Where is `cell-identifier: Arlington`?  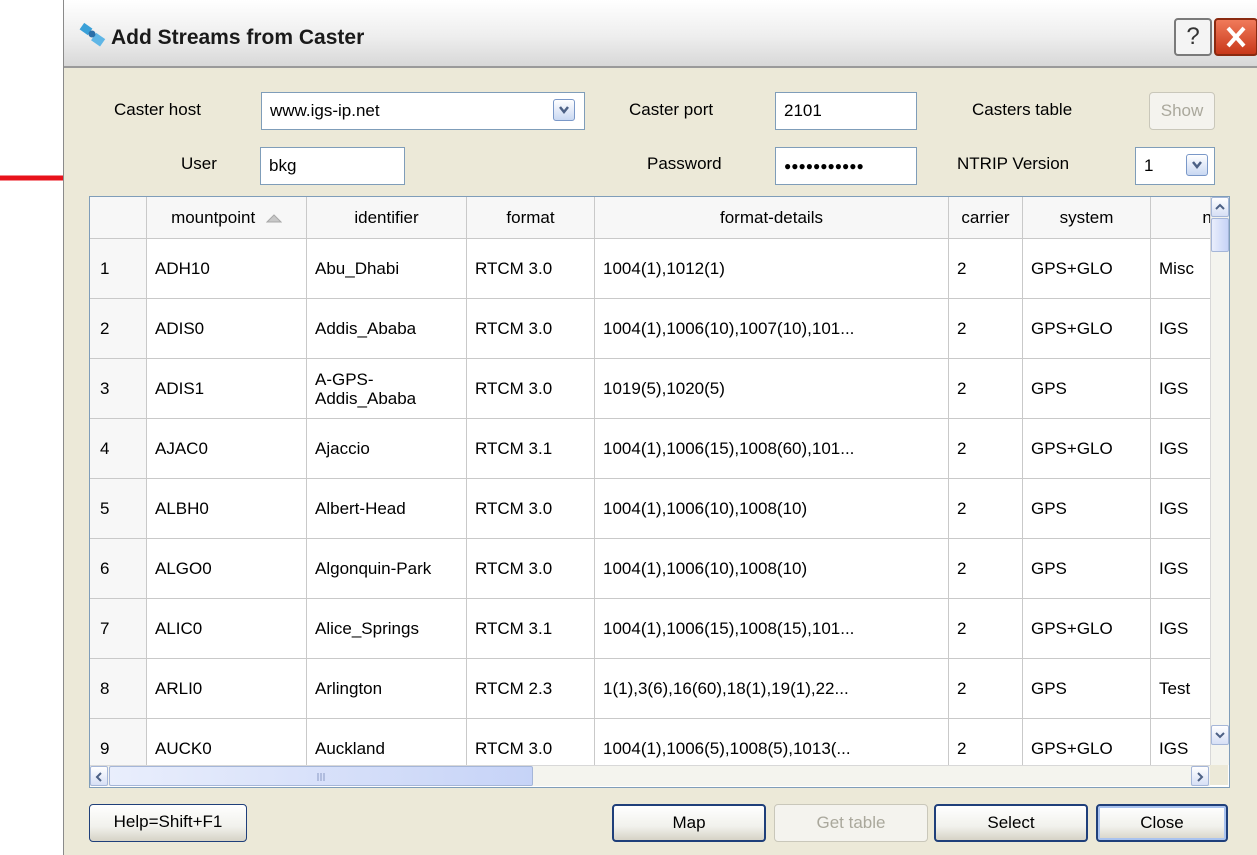
cell-identifier: Arlington is located at coordinates (387, 688).